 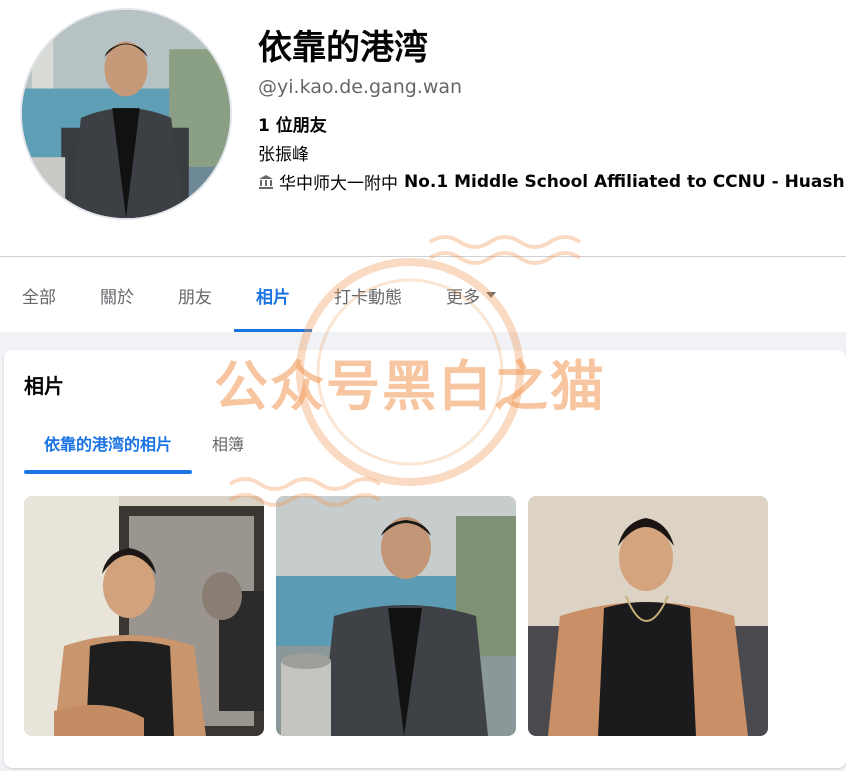 I want to click on profile-avatar, so click(x=126, y=114).